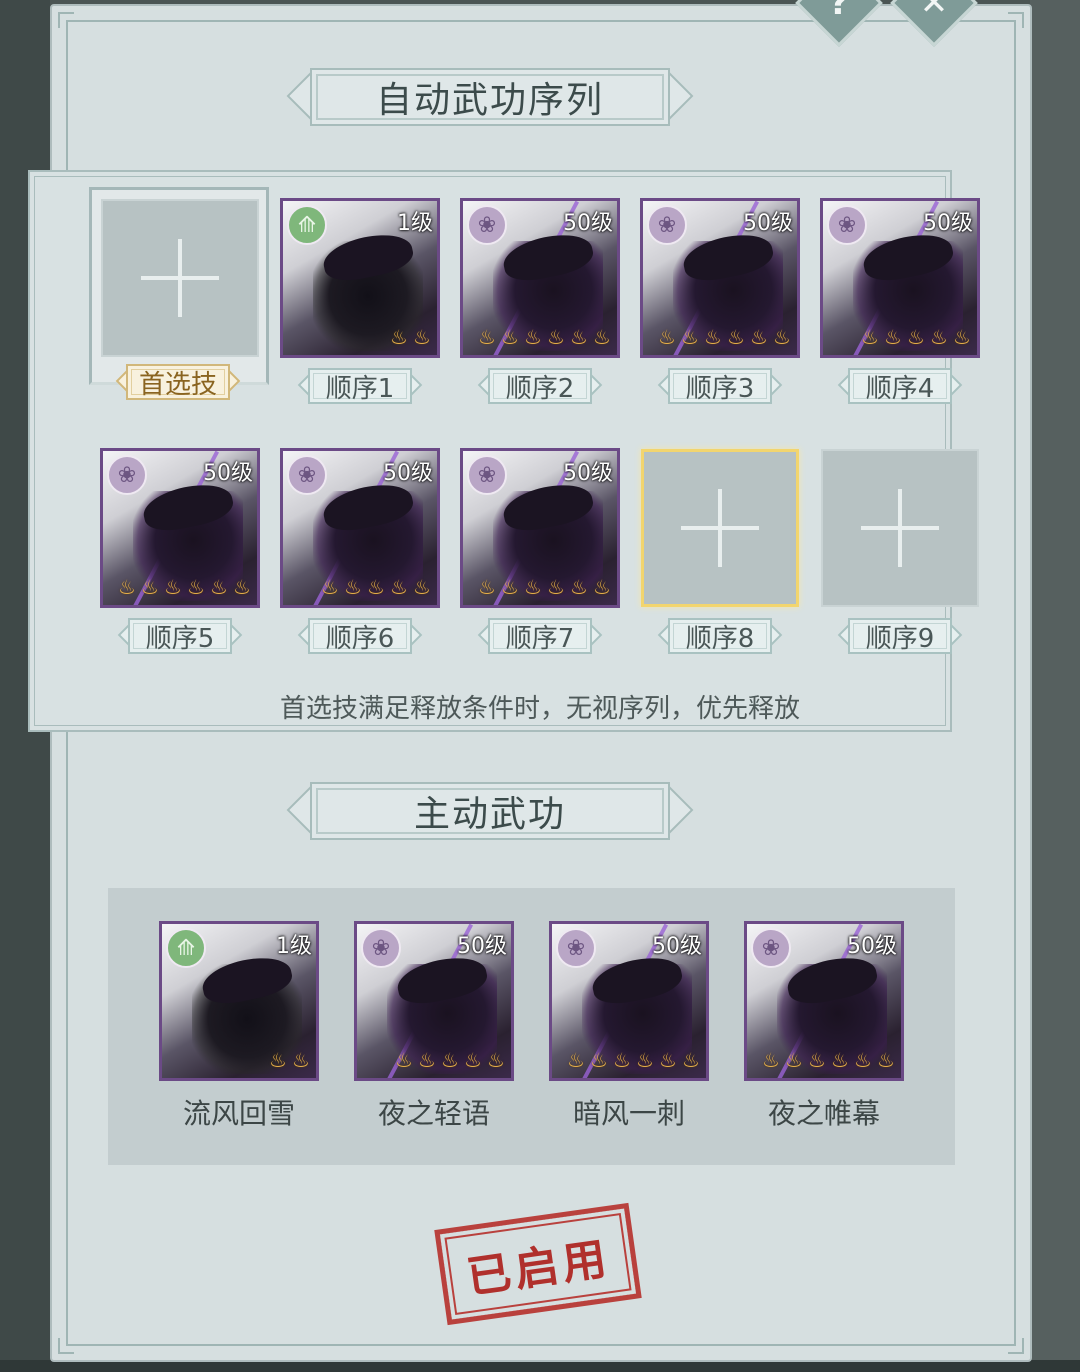  What do you see at coordinates (900, 636) in the screenshot?
I see `sequence-order-tag: 顺序9` at bounding box center [900, 636].